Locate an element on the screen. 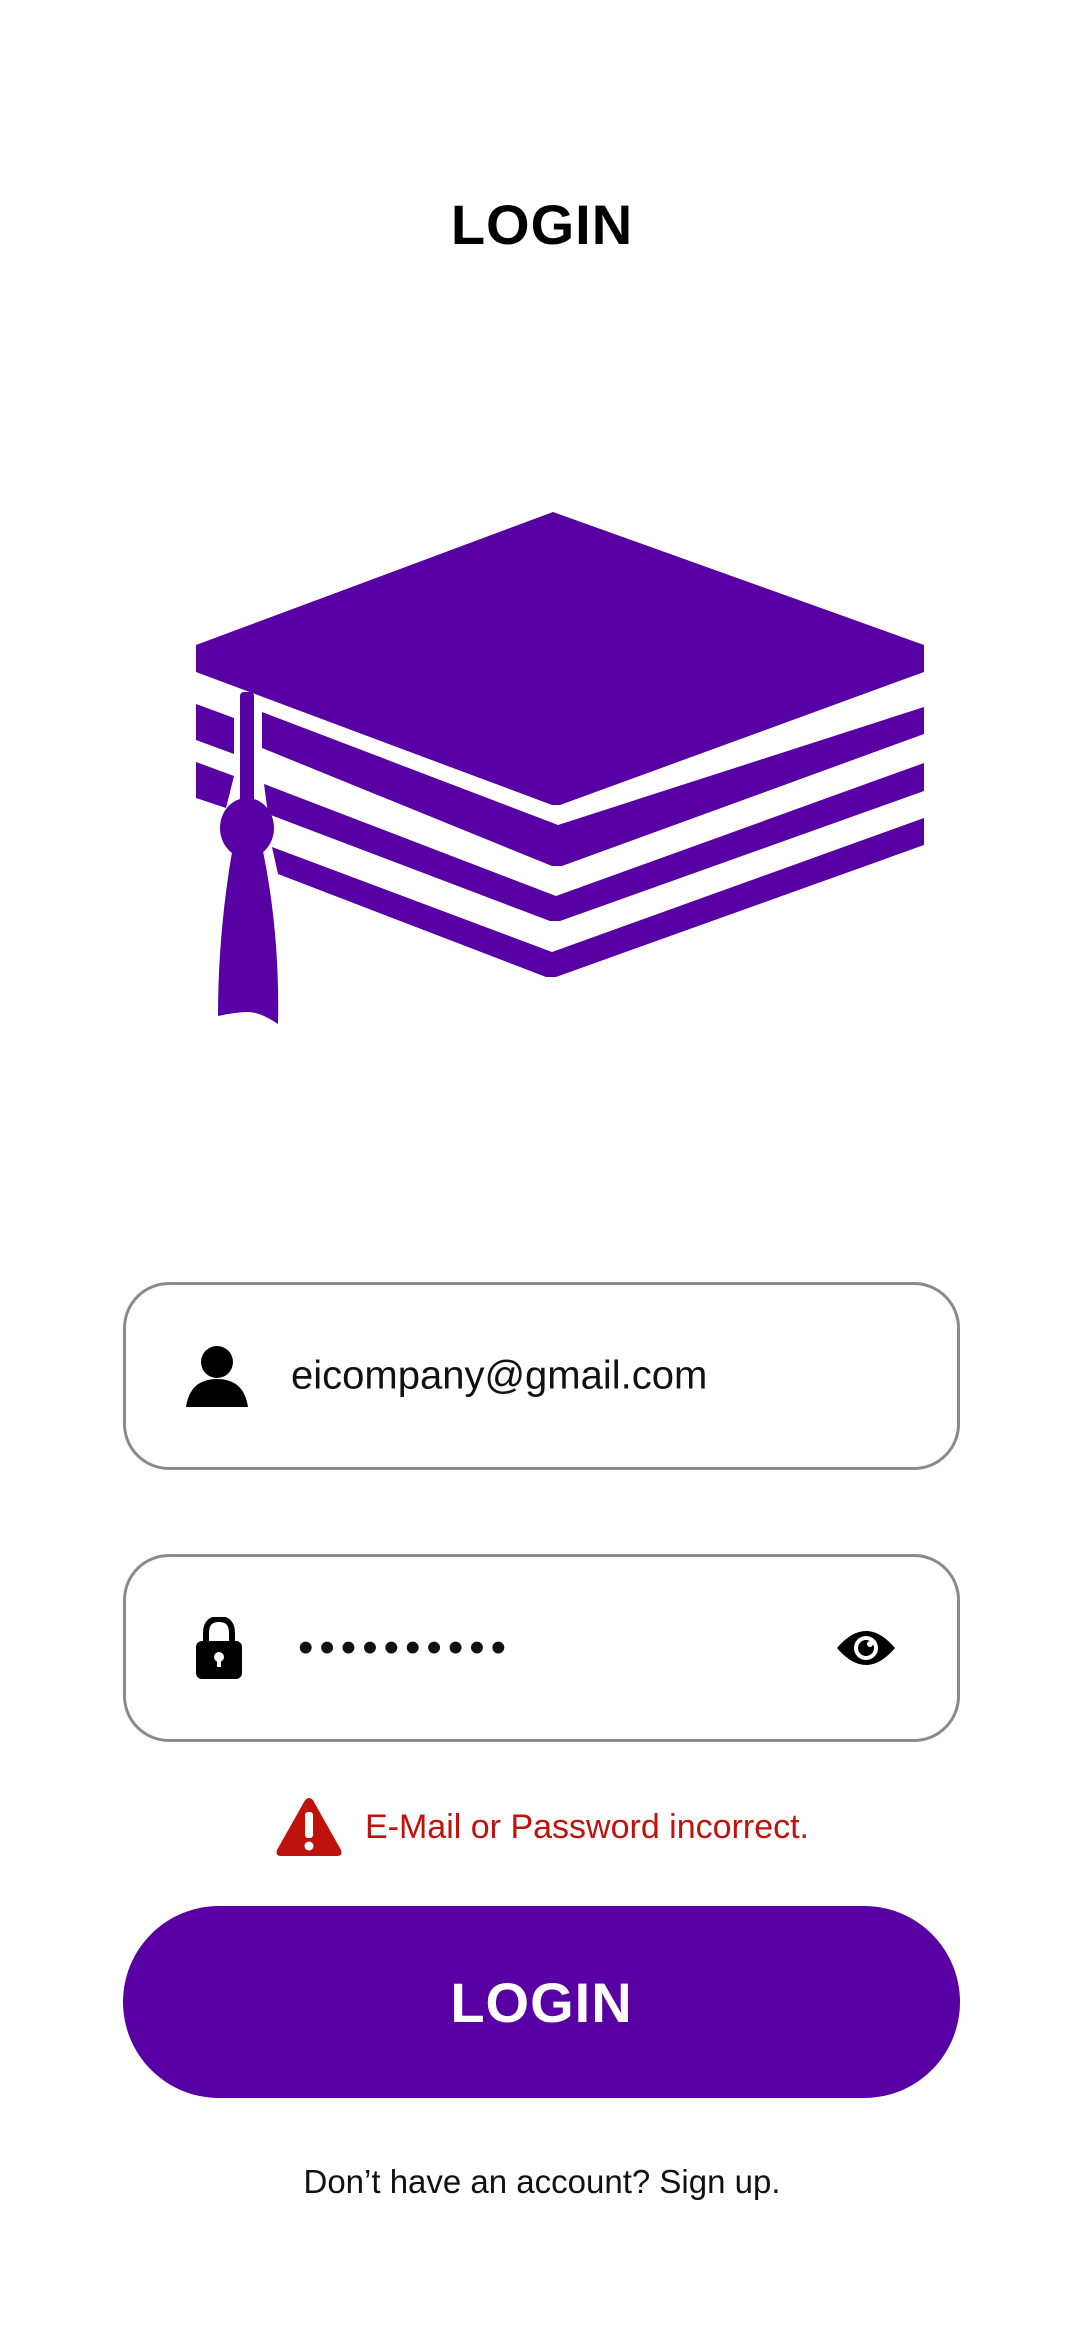 Image resolution: width=1084 pixels, height=2345 pixels. email-field: eicompany@gmail.com is located at coordinates (541, 1376).